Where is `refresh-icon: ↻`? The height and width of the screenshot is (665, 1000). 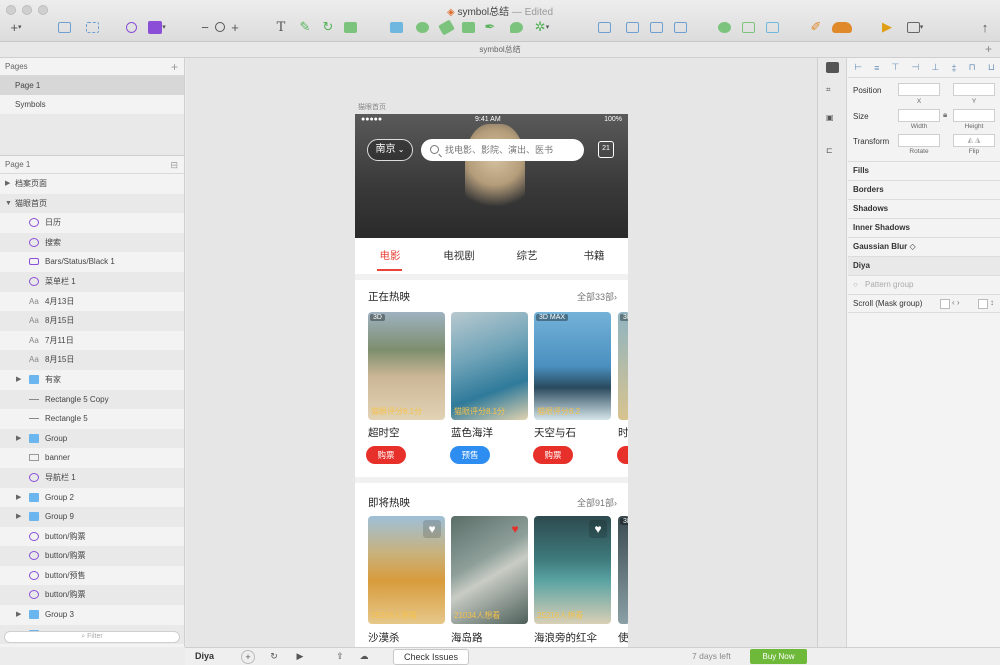 refresh-icon: ↻ is located at coordinates (274, 657).